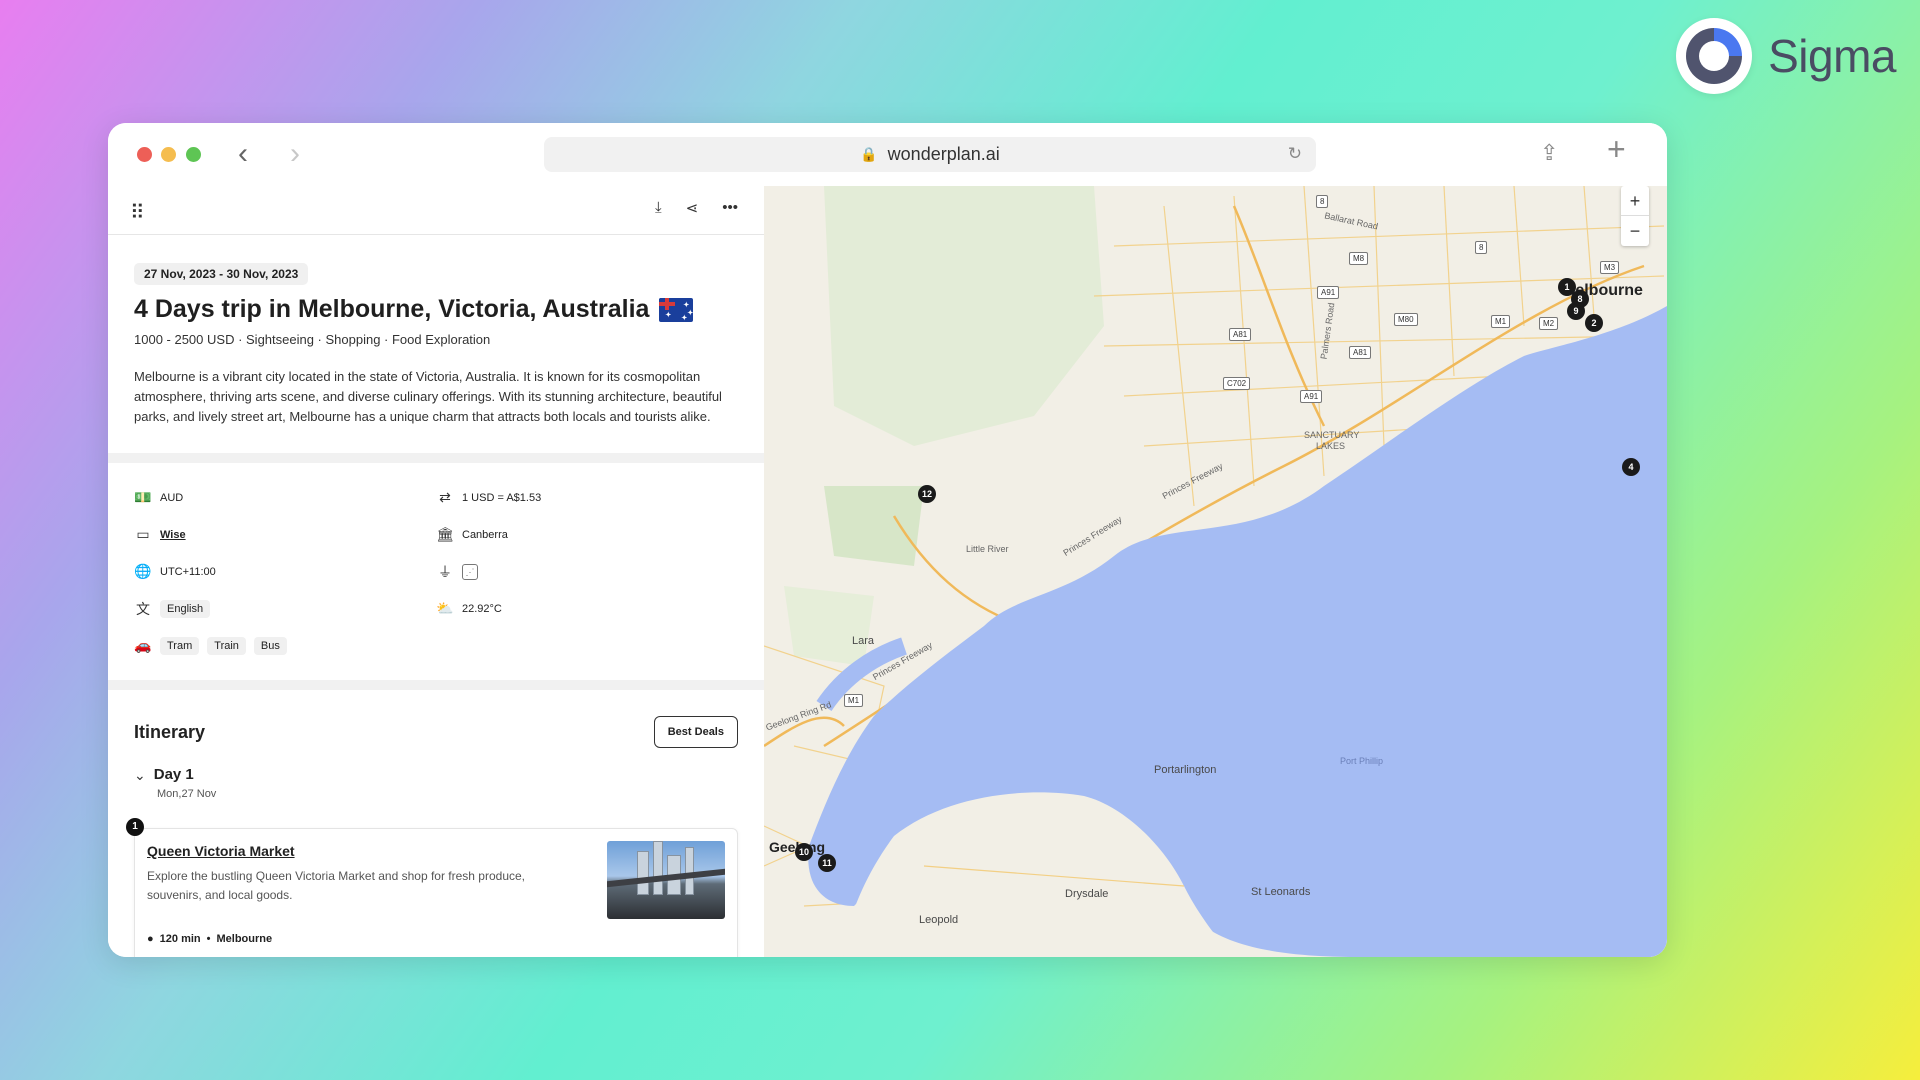  Describe the element at coordinates (173, 774) in the screenshot. I see `day-label: Day 1` at that location.